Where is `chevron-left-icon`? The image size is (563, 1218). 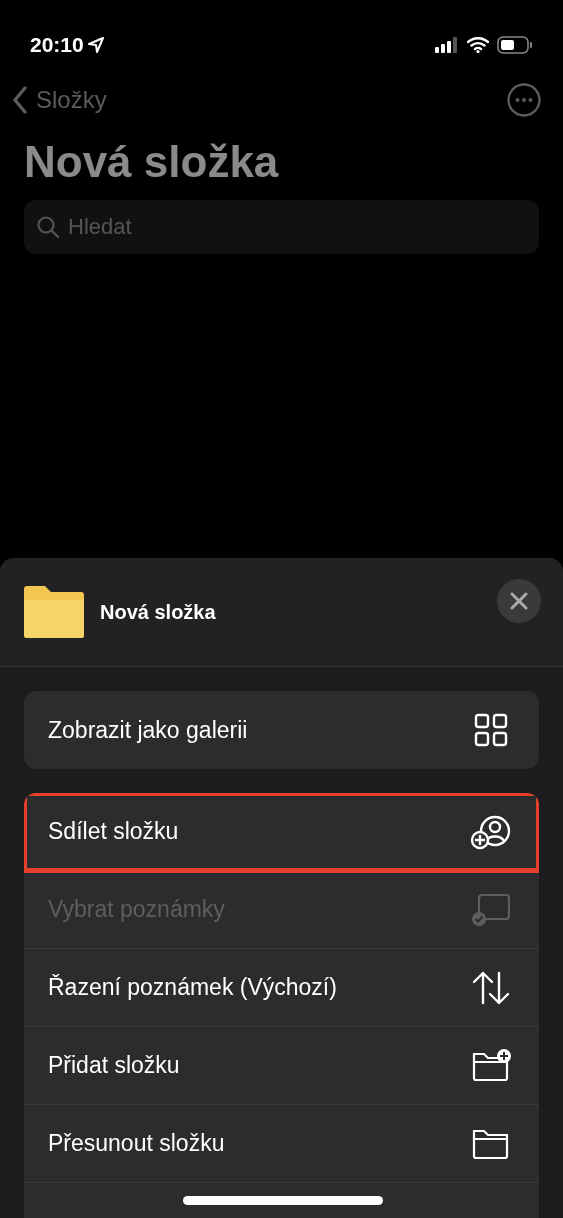
chevron-left-icon is located at coordinates (20, 100).